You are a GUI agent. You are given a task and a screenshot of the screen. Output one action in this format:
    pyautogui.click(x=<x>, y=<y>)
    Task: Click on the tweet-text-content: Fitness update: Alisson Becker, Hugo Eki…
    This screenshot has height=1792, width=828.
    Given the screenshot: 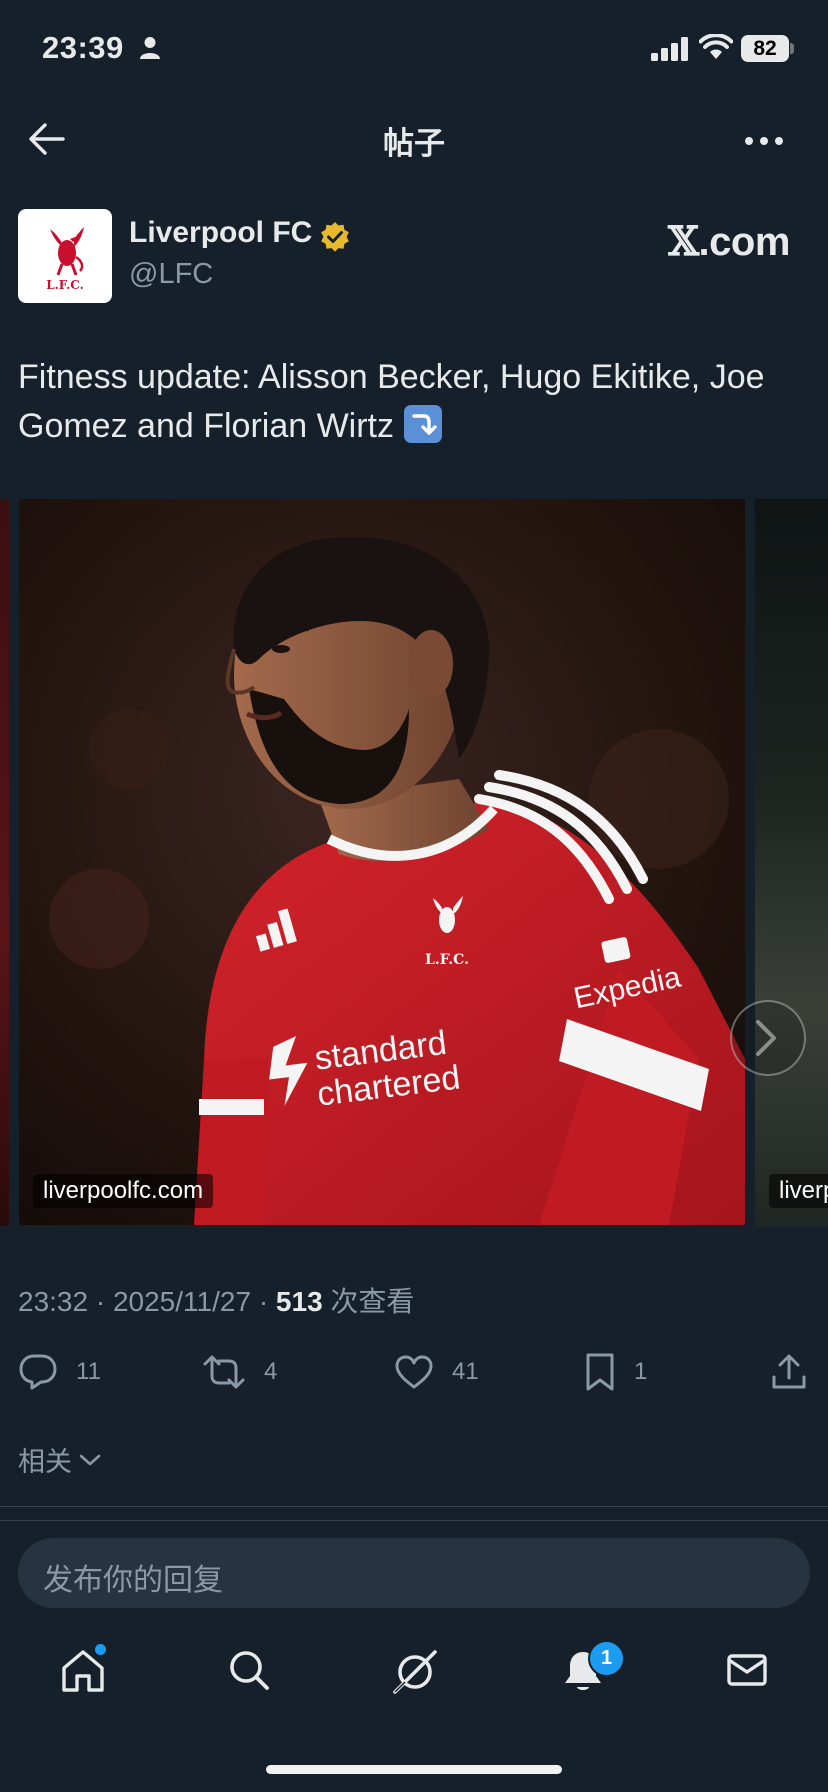 What is the action you would take?
    pyautogui.click(x=391, y=401)
    